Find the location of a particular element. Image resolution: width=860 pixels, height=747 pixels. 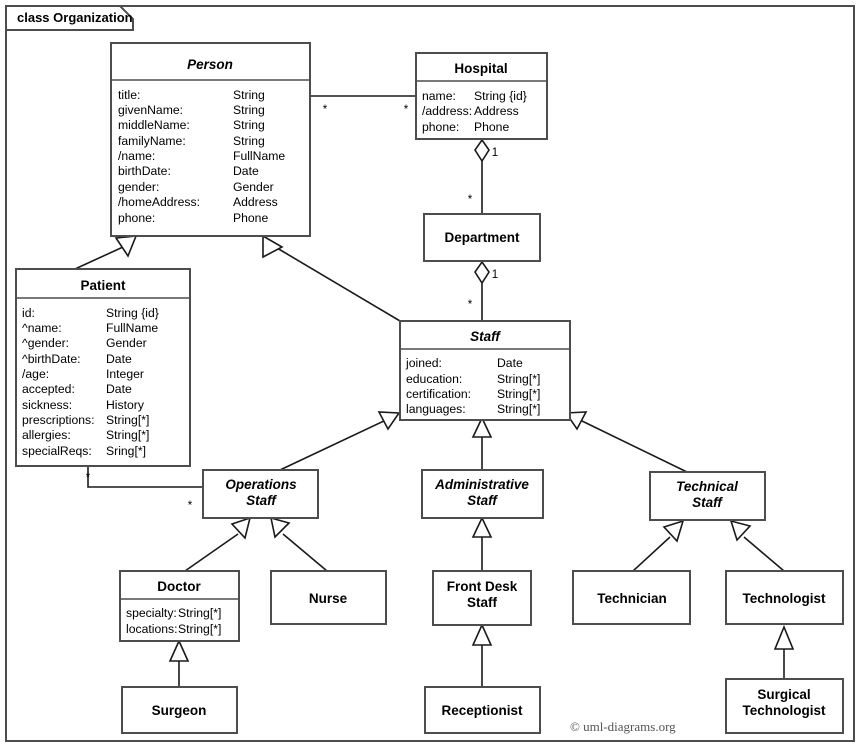

class-person-attr-name-1: givenName: is located at coordinates (150, 110).